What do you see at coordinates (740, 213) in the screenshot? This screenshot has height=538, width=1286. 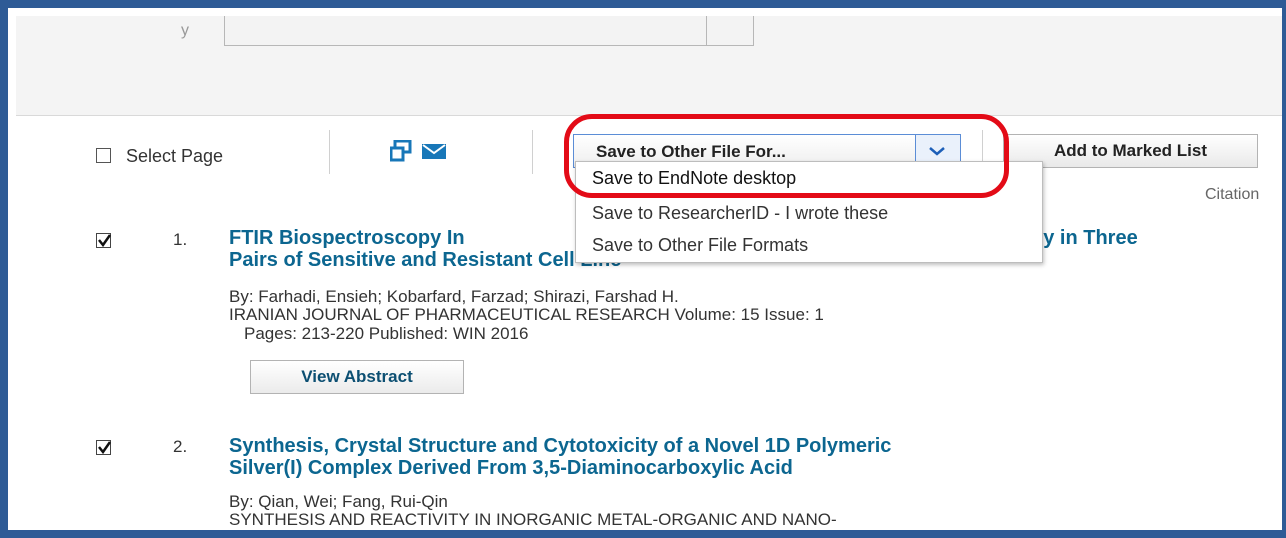 I see `menu-item-researcherid: Save to ResearcherID - I wrote these` at bounding box center [740, 213].